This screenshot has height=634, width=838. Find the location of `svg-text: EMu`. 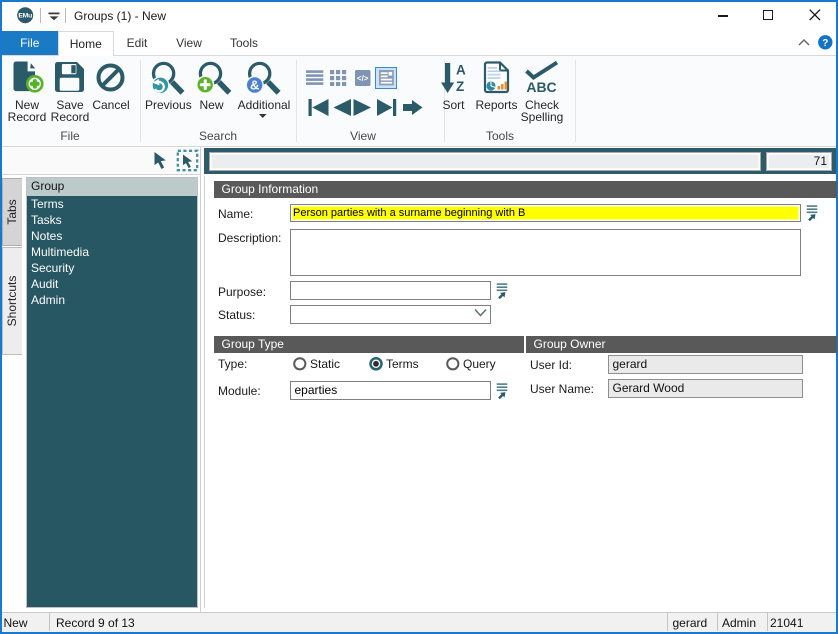

svg-text: EMu is located at coordinates (25, 16).